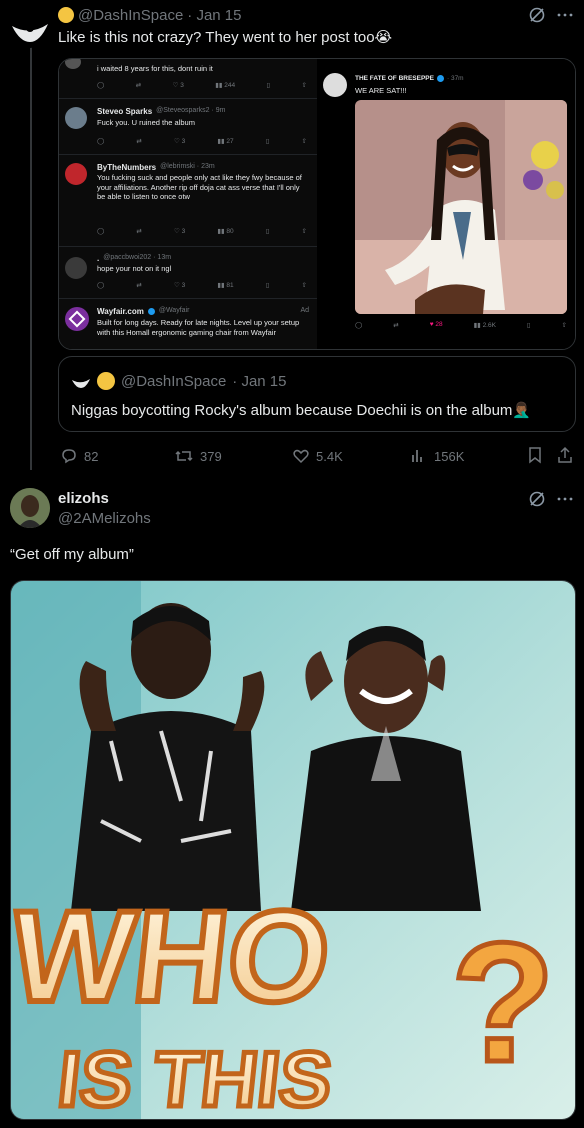 Image resolution: width=584 pixels, height=1128 pixels. What do you see at coordinates (174, 956) in the screenshot?
I see `meme-caption-who: WHO` at bounding box center [174, 956].